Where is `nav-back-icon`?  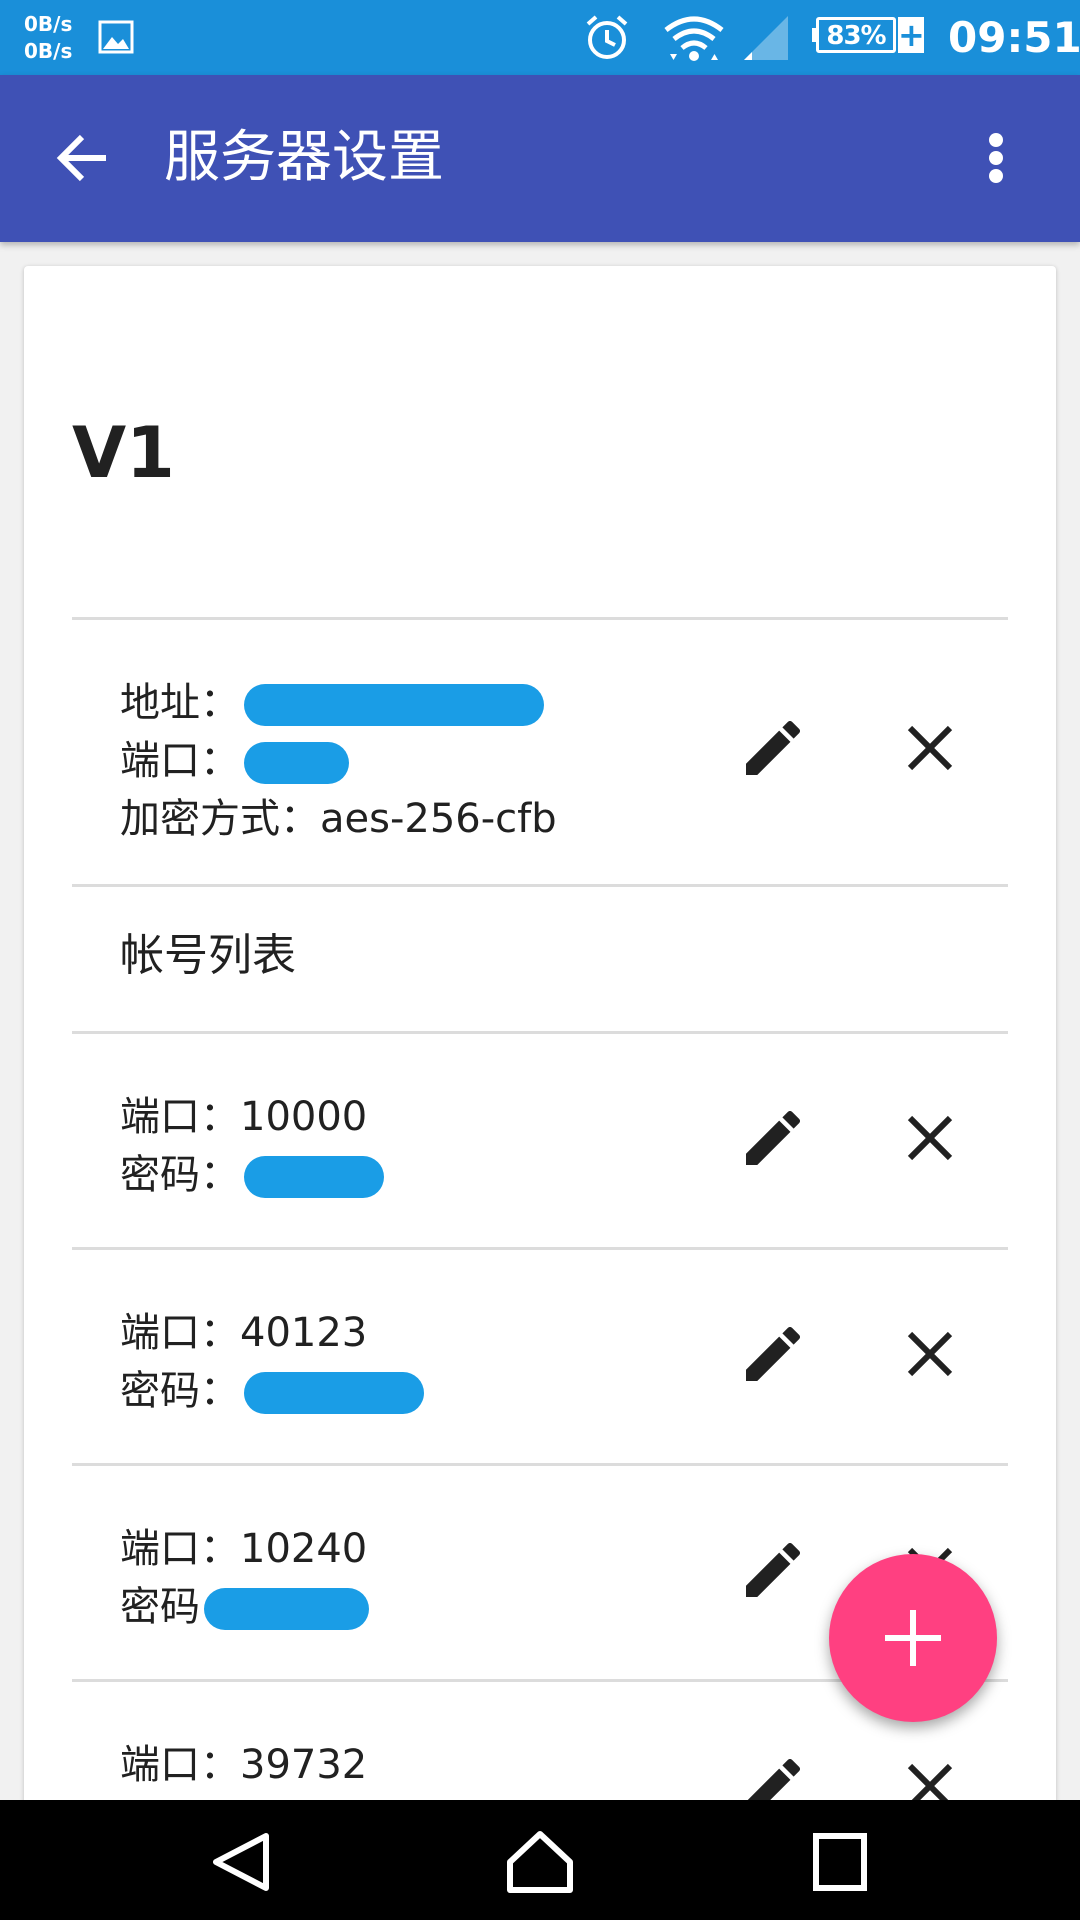 nav-back-icon is located at coordinates (241, 1862).